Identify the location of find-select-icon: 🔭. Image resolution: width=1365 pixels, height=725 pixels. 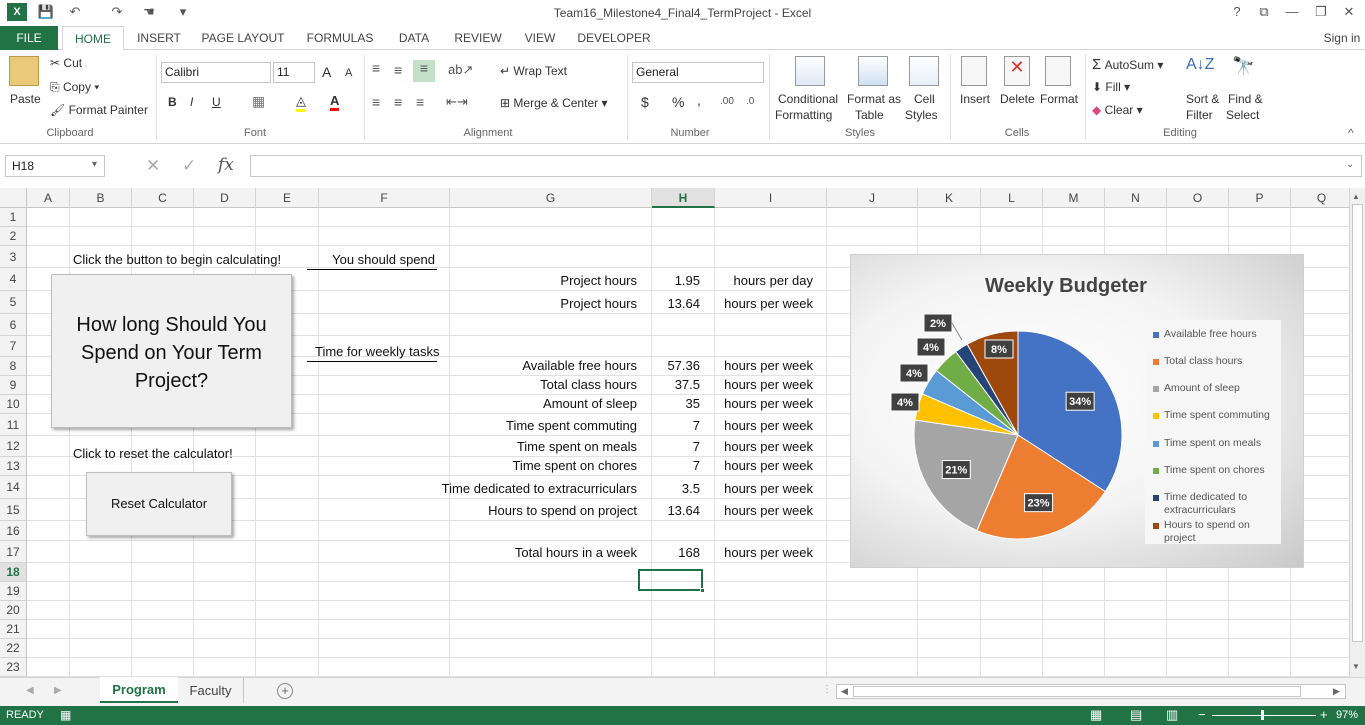
(1243, 66).